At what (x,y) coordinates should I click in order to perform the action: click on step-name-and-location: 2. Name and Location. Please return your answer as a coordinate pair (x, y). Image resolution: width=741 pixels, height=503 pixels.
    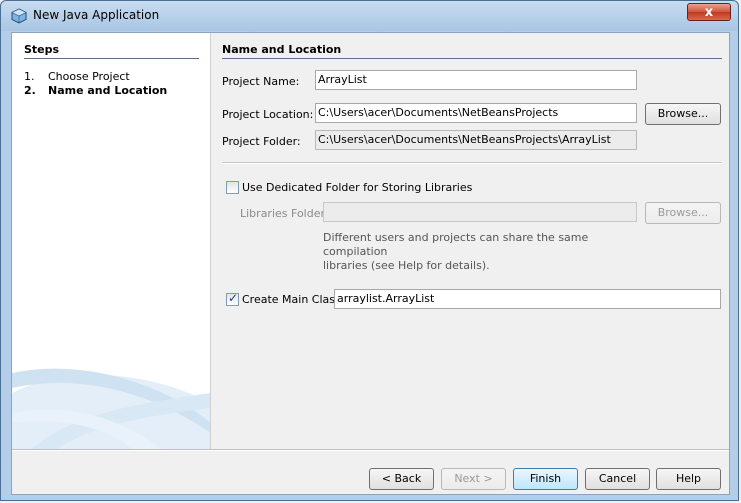
    Looking at the image, I should click on (95, 90).